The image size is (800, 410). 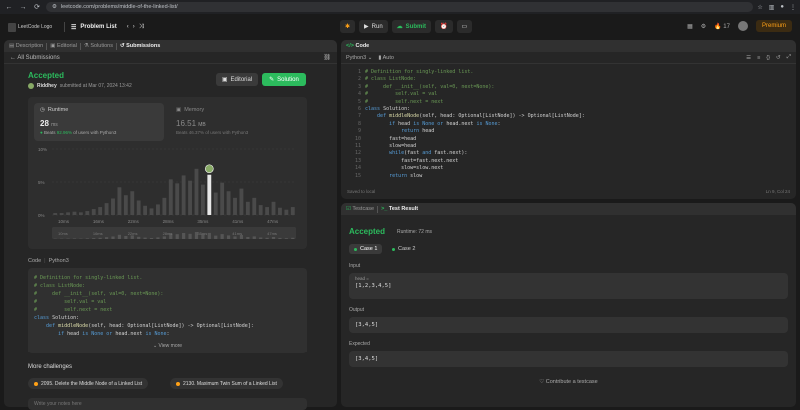 What do you see at coordinates (9, 7) in the screenshot?
I see `back-icon: ←` at bounding box center [9, 7].